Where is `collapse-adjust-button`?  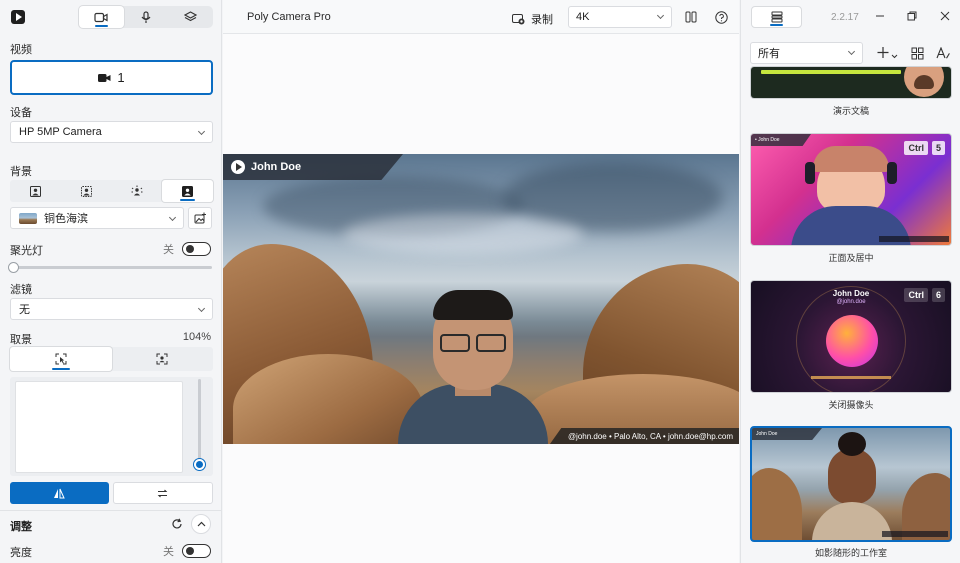
collapse-adjust-button is located at coordinates (201, 524).